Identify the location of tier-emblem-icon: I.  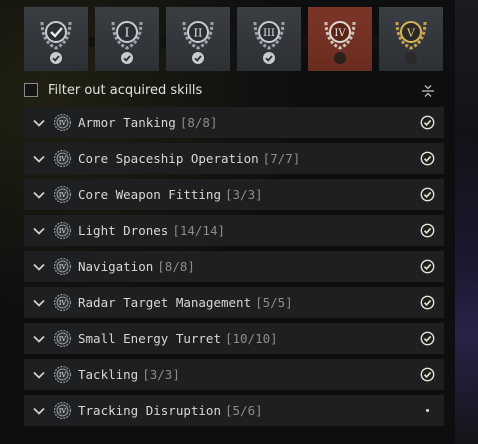
(127, 35).